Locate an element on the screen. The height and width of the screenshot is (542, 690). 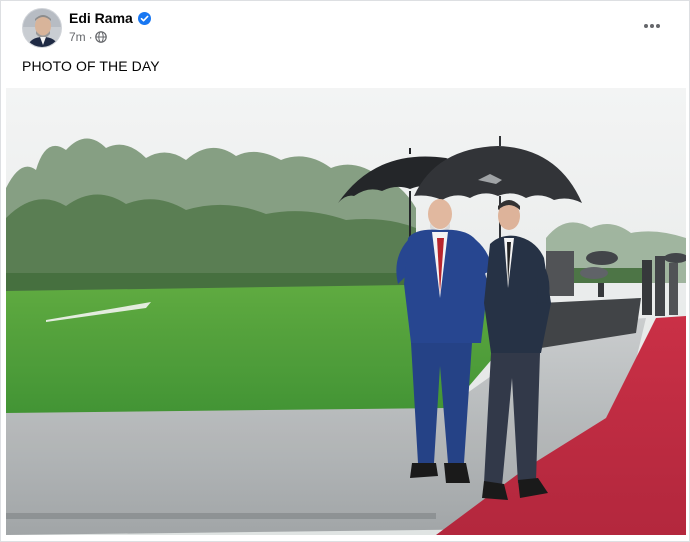
more-options-button is located at coordinates (652, 26).